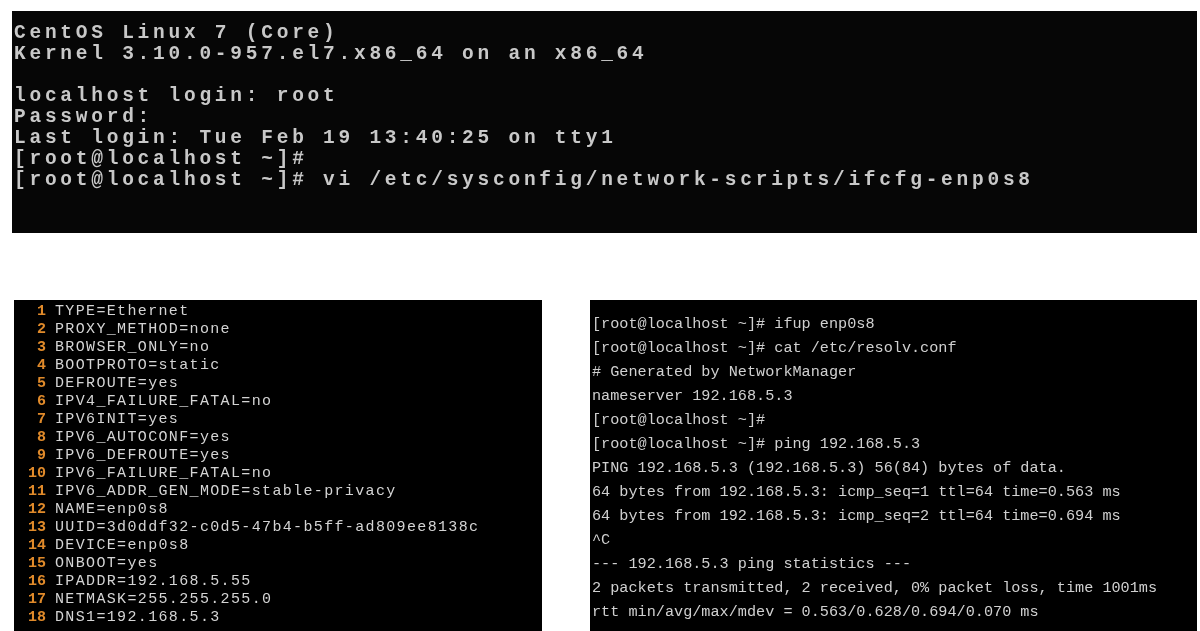 The height and width of the screenshot is (631, 1200). I want to click on config-line: ONBOOT=yes, so click(107, 563).